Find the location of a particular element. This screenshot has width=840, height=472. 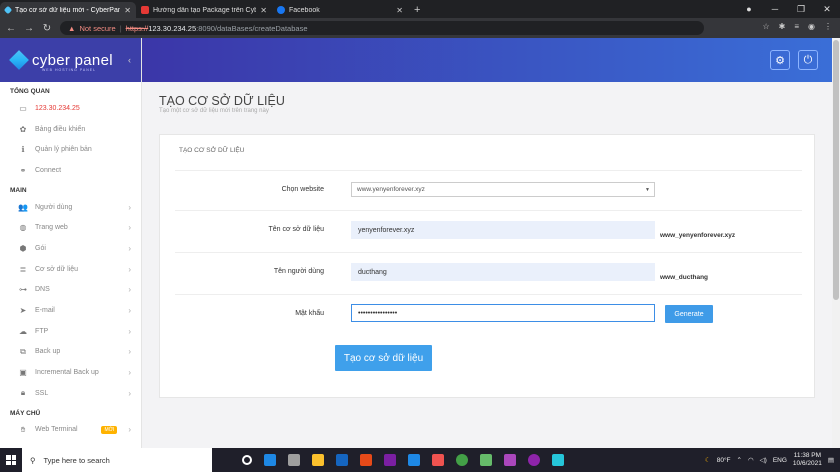

sitemap-icon: ⊶ is located at coordinates (23, 290).